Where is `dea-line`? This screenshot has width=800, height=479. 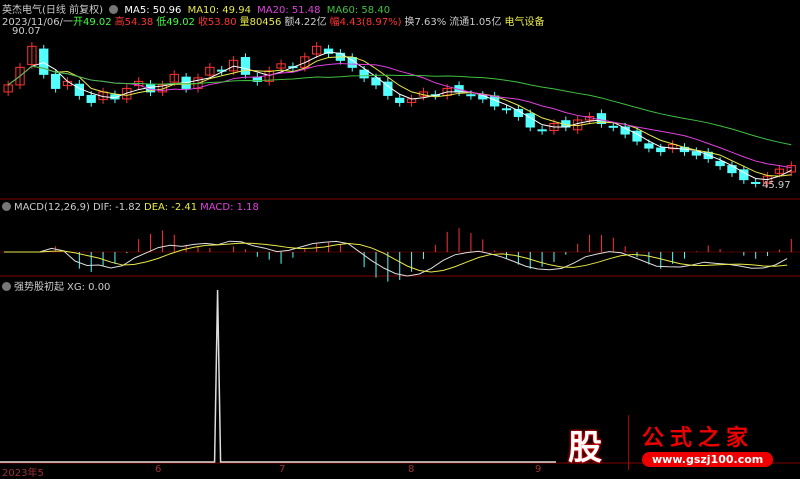
dea-line is located at coordinates (396, 257).